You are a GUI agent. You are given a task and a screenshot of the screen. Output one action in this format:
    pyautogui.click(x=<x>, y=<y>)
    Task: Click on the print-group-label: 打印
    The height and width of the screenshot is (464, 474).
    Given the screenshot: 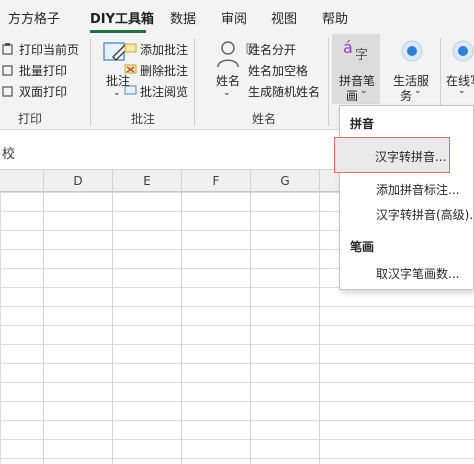 What is the action you would take?
    pyautogui.click(x=30, y=119)
    